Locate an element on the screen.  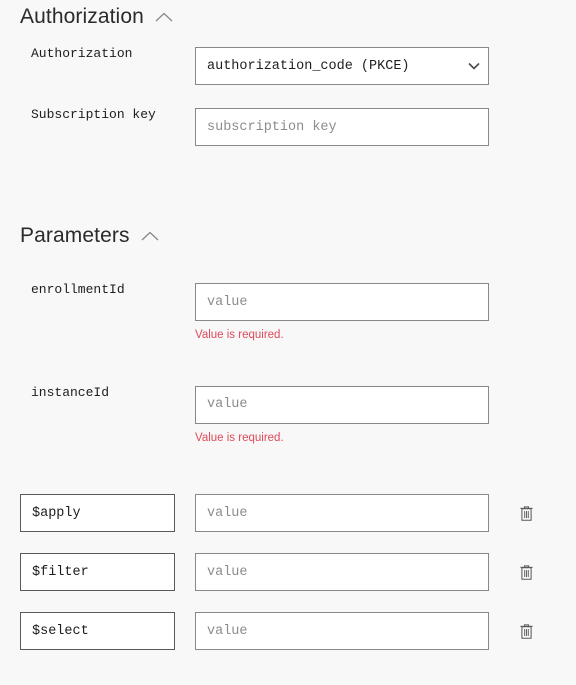
subscription-key-row: Subscription key is located at coordinates (288, 115).